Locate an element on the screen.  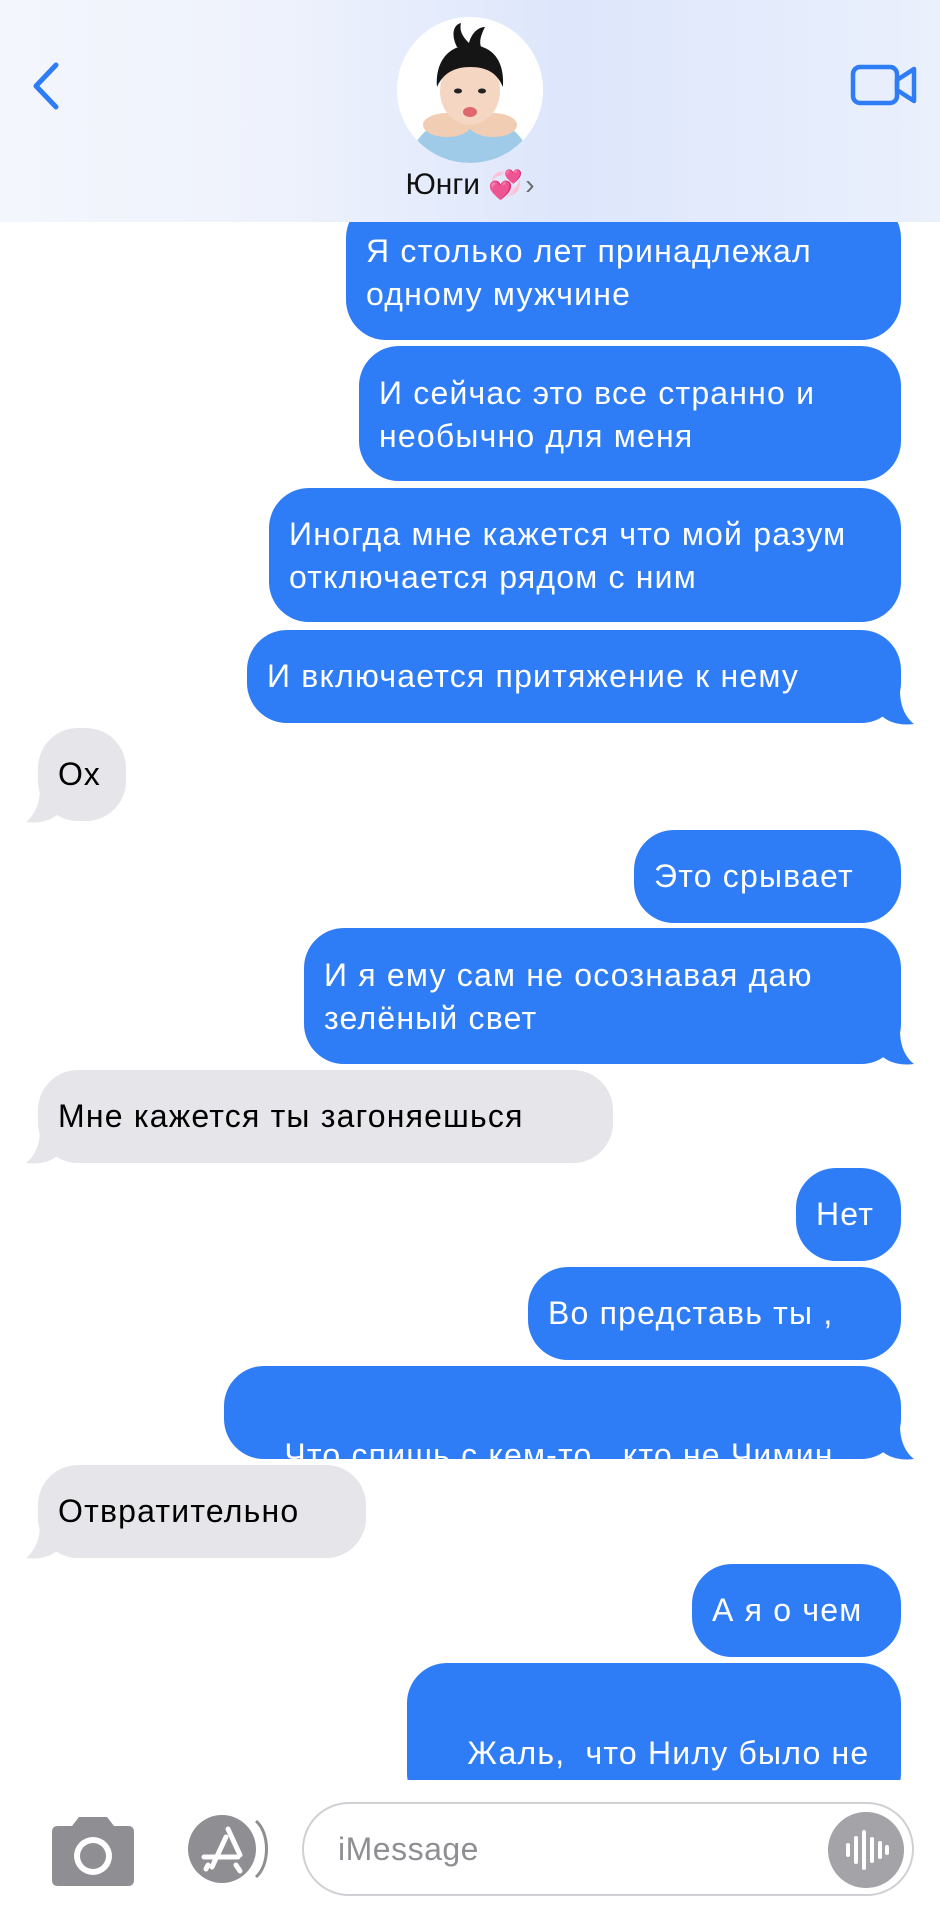
audio-waveform-icon is located at coordinates (866, 1850).